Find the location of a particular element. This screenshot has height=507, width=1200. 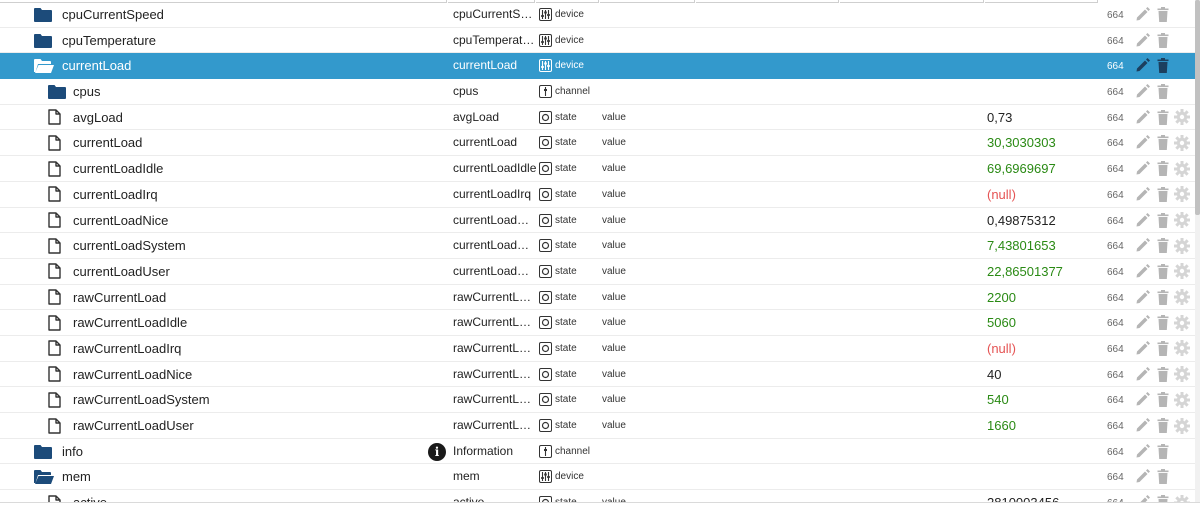

object-name: rawCurrentLoad is located at coordinates (119, 297).